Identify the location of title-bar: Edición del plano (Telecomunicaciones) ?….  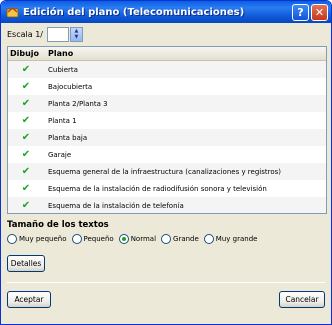
(166, 12).